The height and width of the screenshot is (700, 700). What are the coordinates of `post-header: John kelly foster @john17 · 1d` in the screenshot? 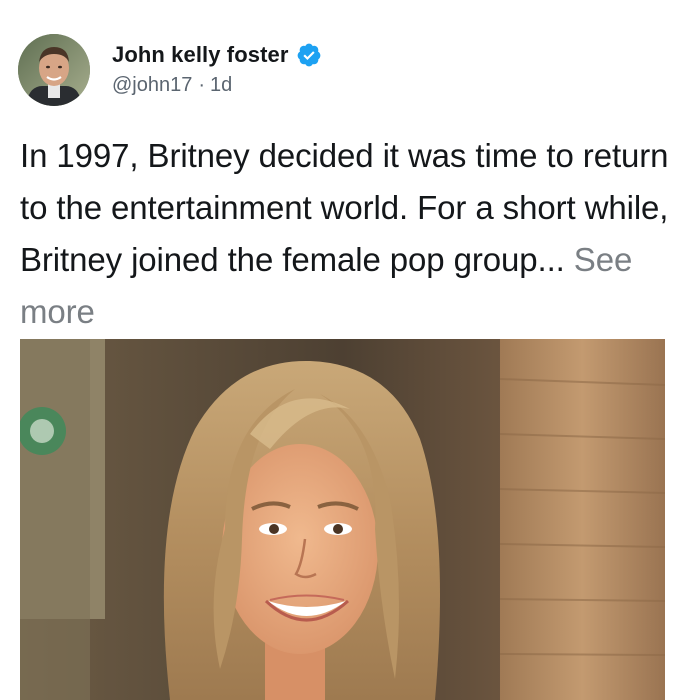 It's located at (170, 70).